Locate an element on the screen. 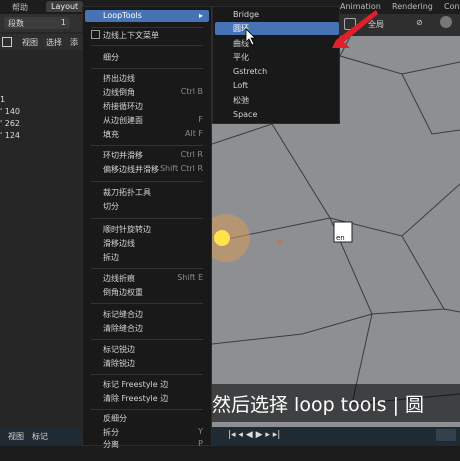 The height and width of the screenshot is (461, 460). shortcut: Ctrl B is located at coordinates (191, 91).